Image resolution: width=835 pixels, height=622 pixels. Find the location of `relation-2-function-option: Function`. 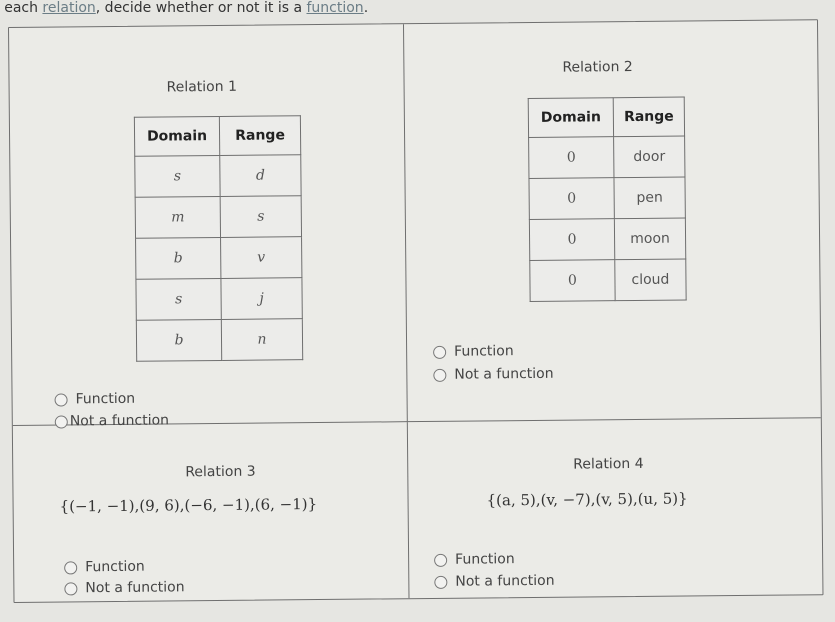

relation-2-function-option: Function is located at coordinates (473, 351).